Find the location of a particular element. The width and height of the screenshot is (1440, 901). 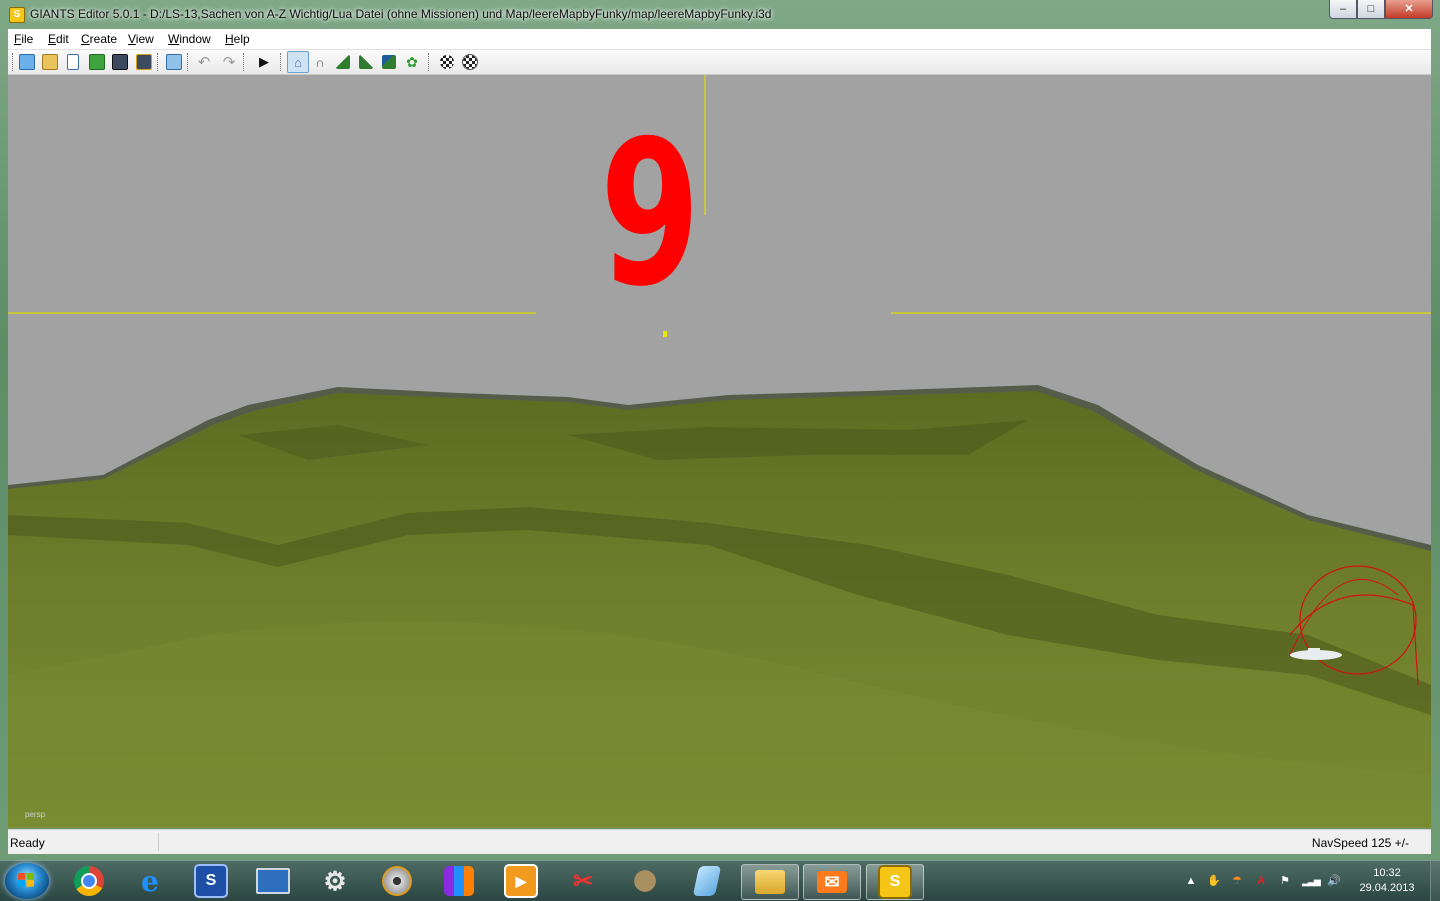

menu-help: Help is located at coordinates (237, 39).